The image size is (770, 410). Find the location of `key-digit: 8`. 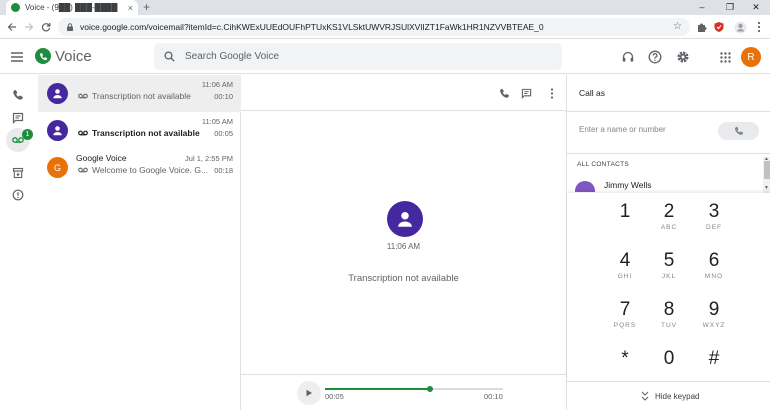

key-digit: 8 is located at coordinates (669, 309).